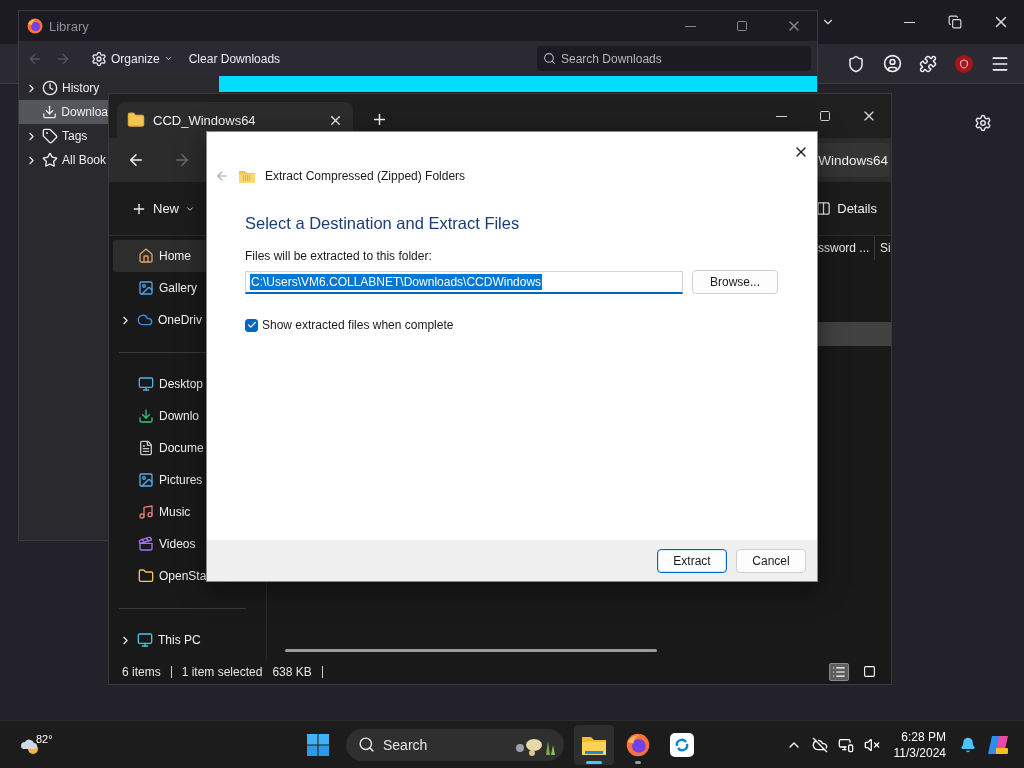 Image resolution: width=1024 pixels, height=768 pixels. I want to click on clock: 6:28 PM 11/3/2024, so click(919, 744).